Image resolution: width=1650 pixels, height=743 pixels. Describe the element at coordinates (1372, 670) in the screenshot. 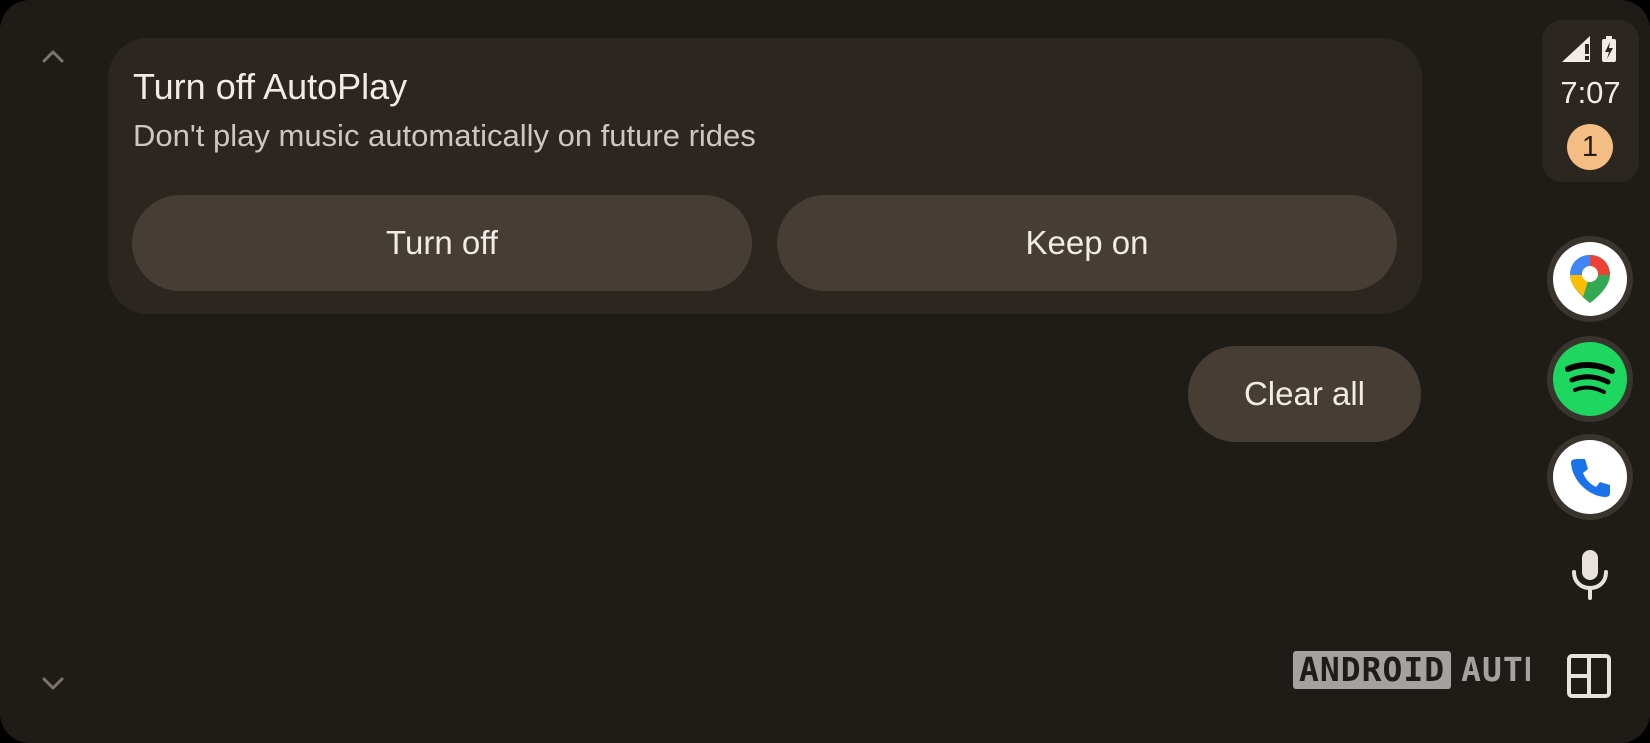

I see `watermark-boxed-text: ANDROID` at that location.